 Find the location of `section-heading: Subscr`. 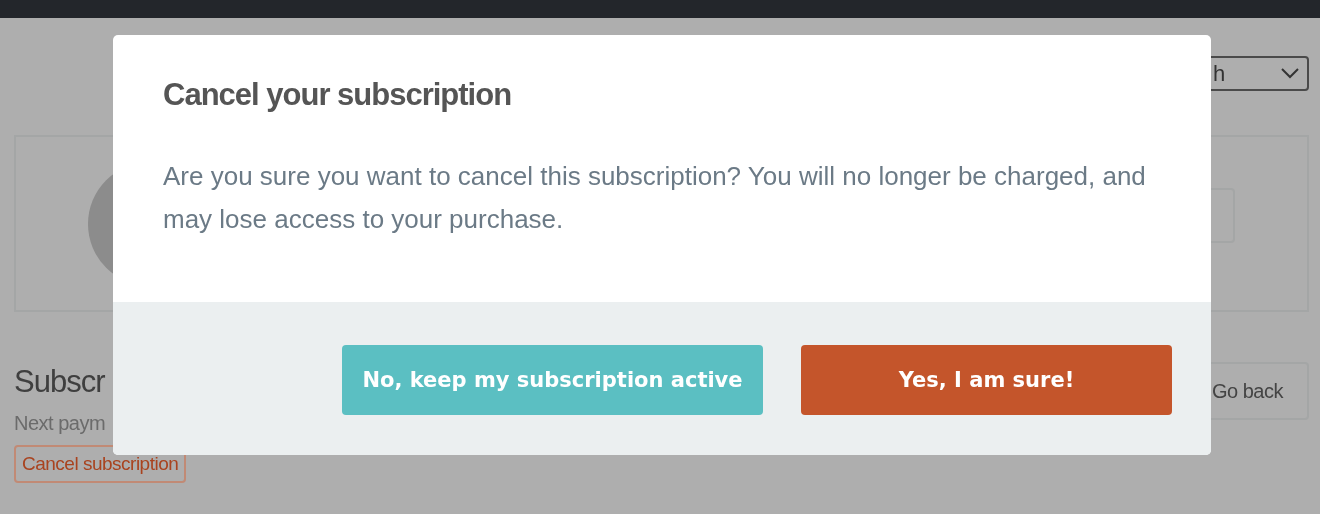

section-heading: Subscr is located at coordinates (59, 382).